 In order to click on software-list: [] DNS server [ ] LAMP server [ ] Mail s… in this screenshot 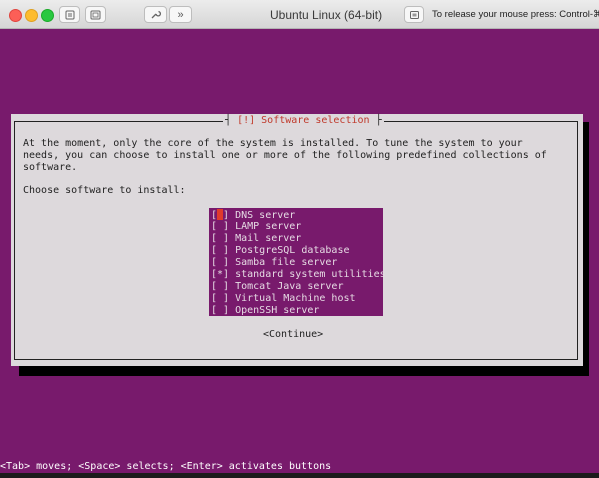, I will do `click(297, 262)`.